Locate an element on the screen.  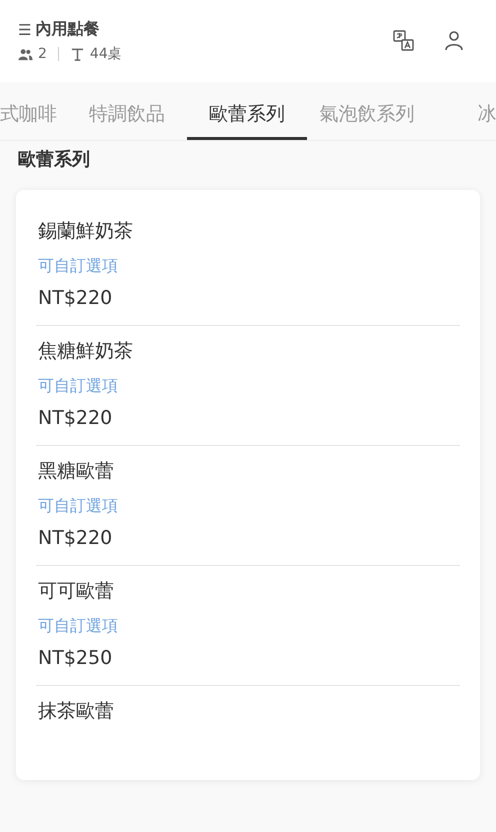
item-name: 錫蘭鮮奶茶 is located at coordinates (248, 231).